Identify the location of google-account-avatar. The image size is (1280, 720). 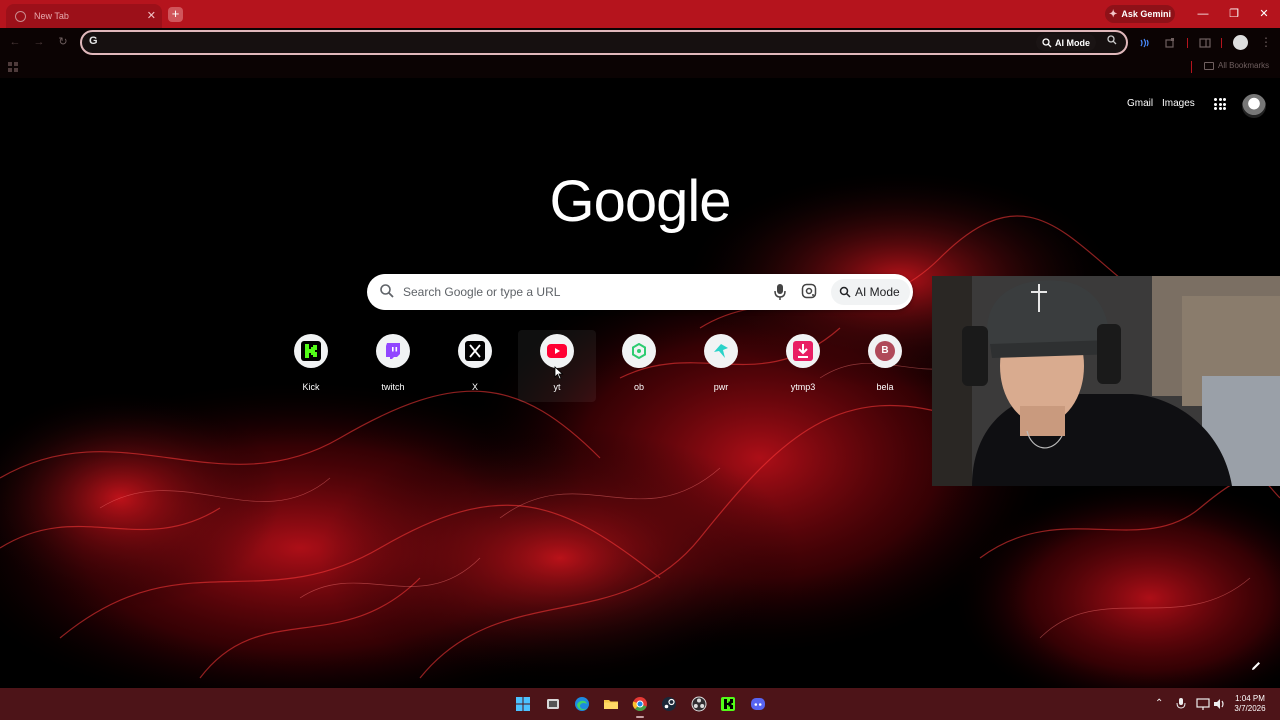
(1254, 106).